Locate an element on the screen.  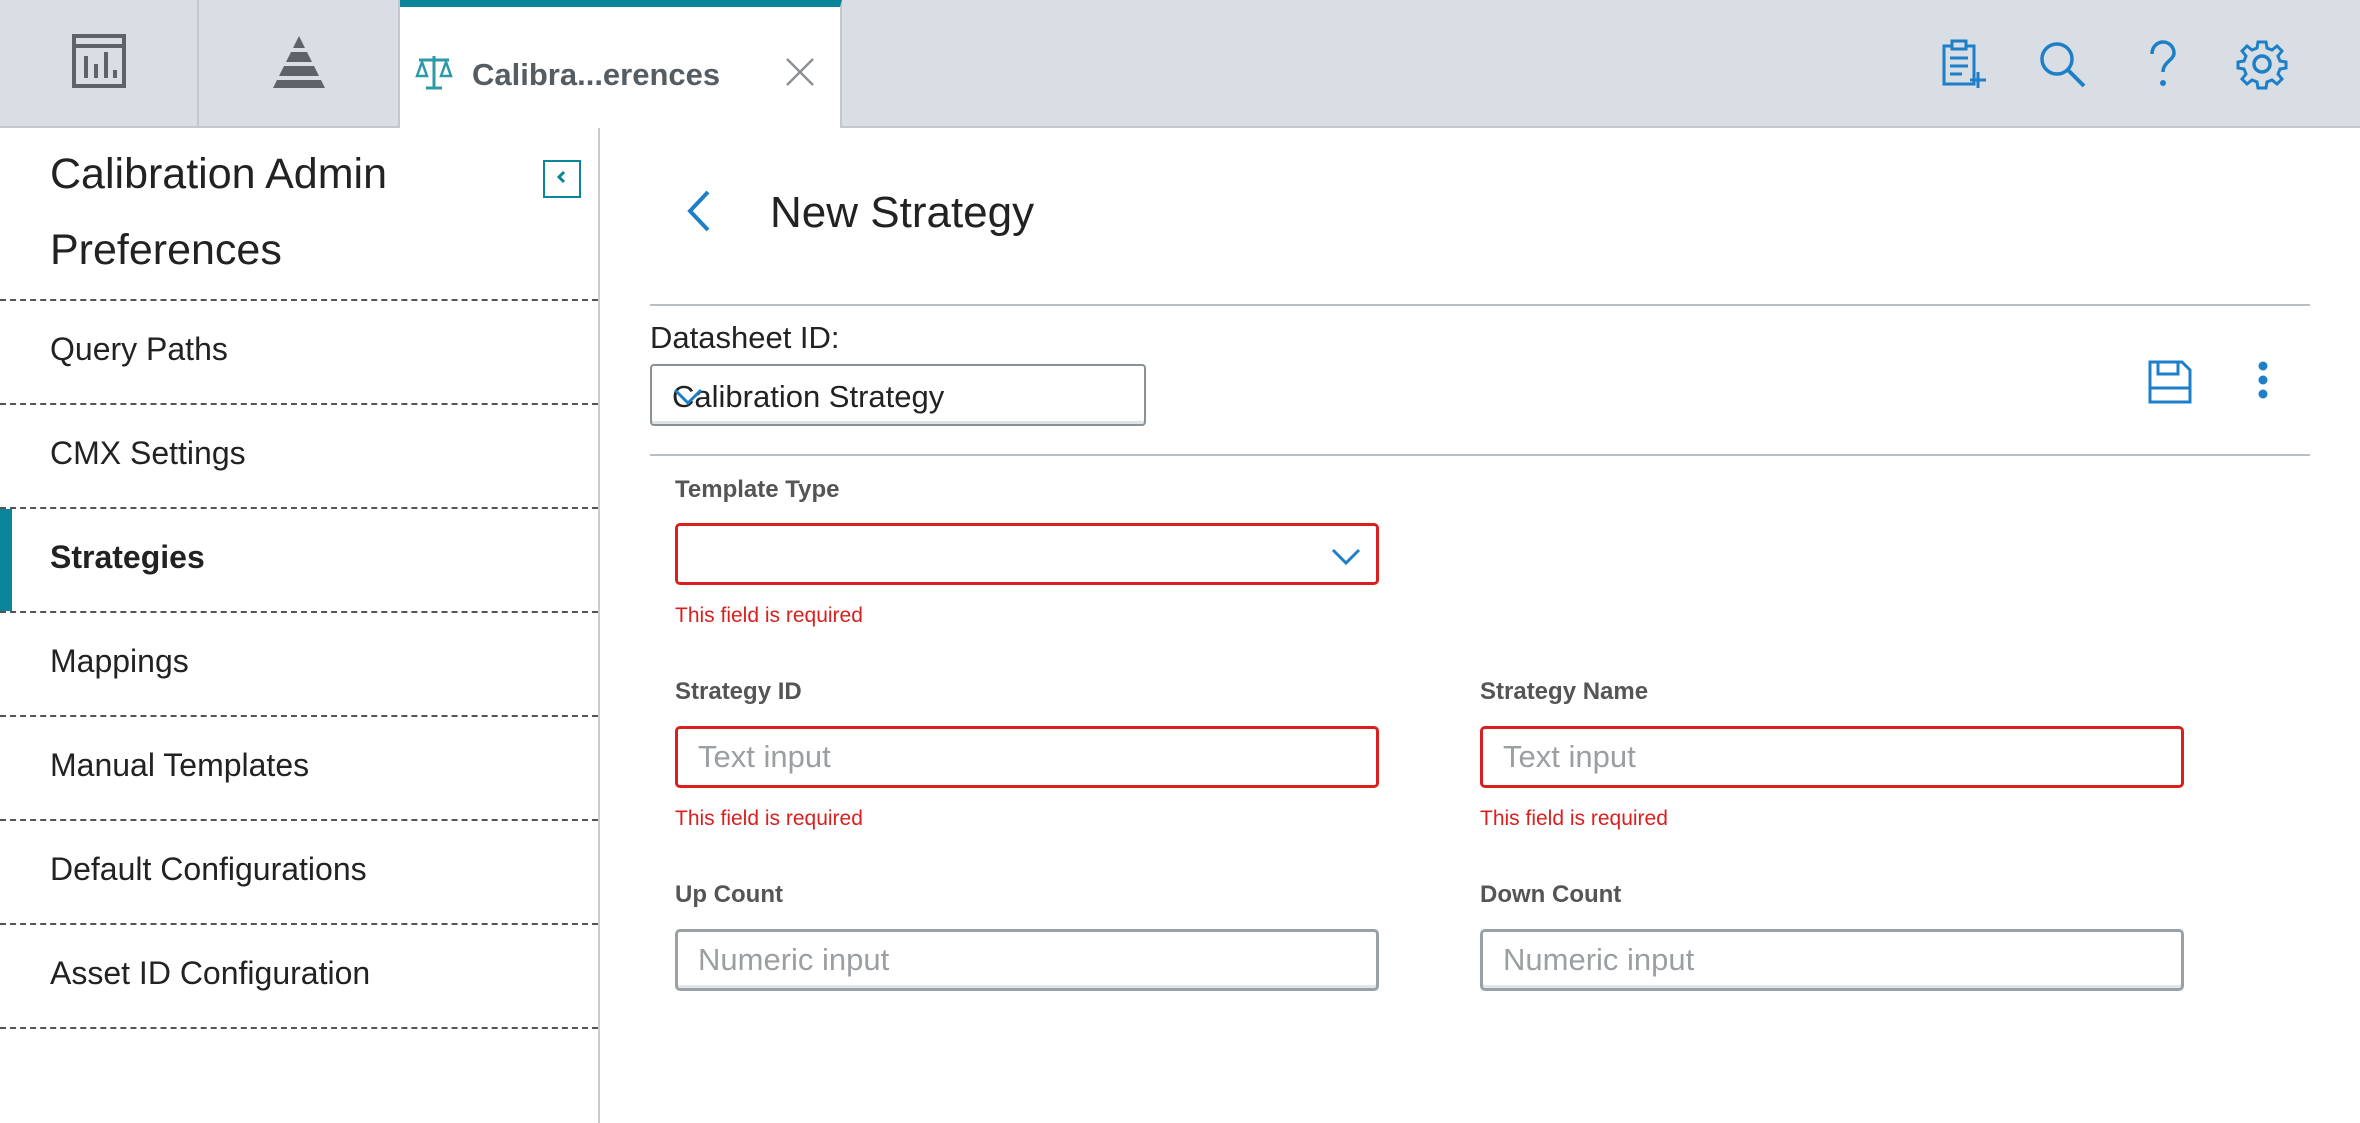
back-arrow-icon is located at coordinates (700, 213).